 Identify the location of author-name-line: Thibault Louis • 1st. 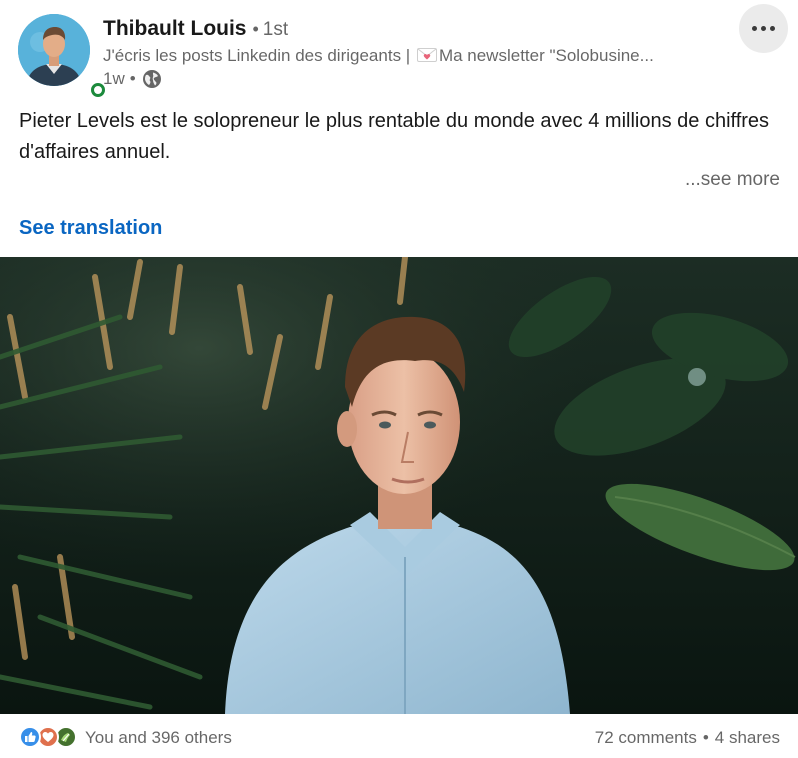
(195, 29).